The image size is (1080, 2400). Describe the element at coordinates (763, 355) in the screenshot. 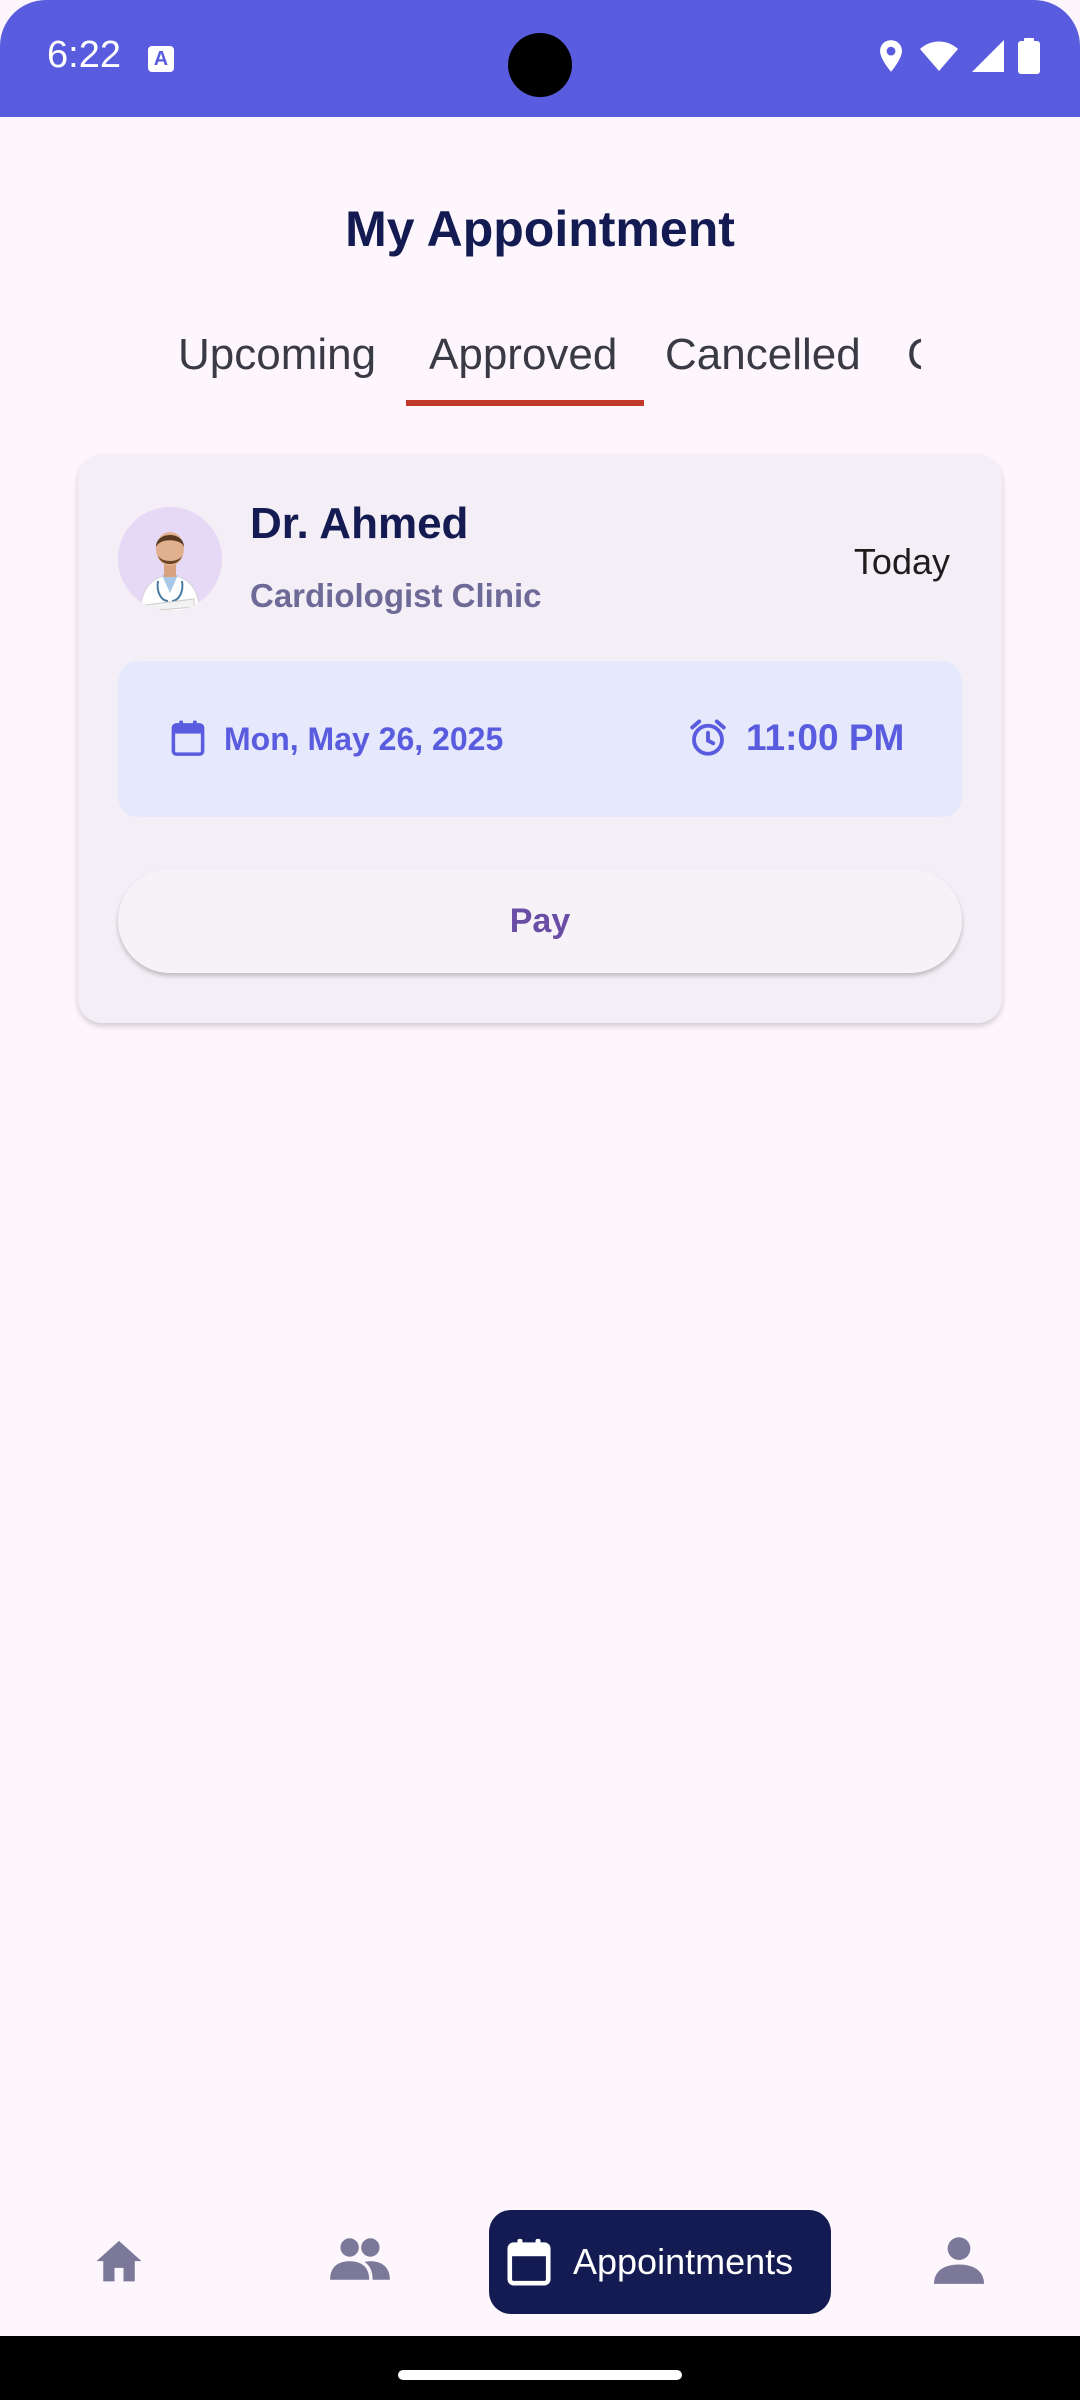

I see `tab-cancelled: Cancelled` at that location.